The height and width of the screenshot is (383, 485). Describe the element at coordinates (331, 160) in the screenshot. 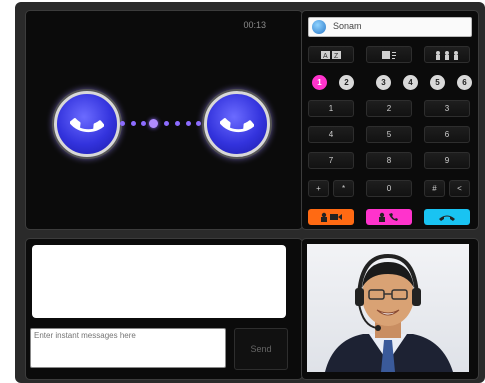

I see `key-7: 7` at that location.